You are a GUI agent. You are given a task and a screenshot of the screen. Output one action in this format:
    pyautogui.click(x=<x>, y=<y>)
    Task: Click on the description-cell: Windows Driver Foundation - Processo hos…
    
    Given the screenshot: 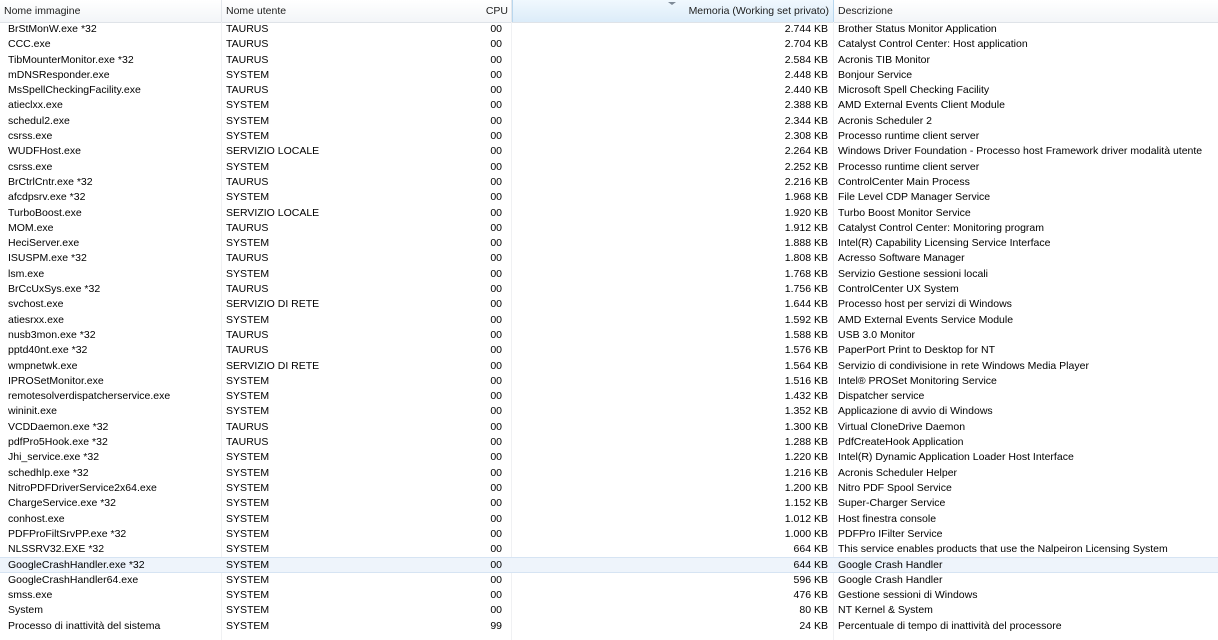 What is the action you would take?
    pyautogui.click(x=1020, y=151)
    